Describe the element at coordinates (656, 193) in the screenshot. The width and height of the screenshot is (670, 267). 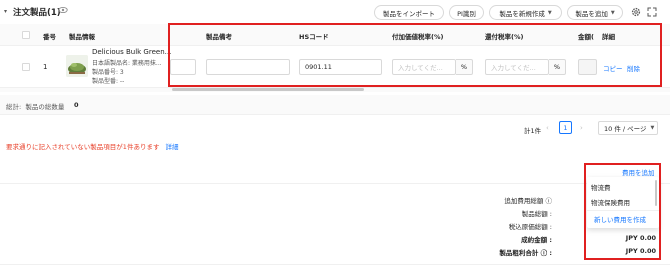
I see `dropdown-scrollbar` at that location.